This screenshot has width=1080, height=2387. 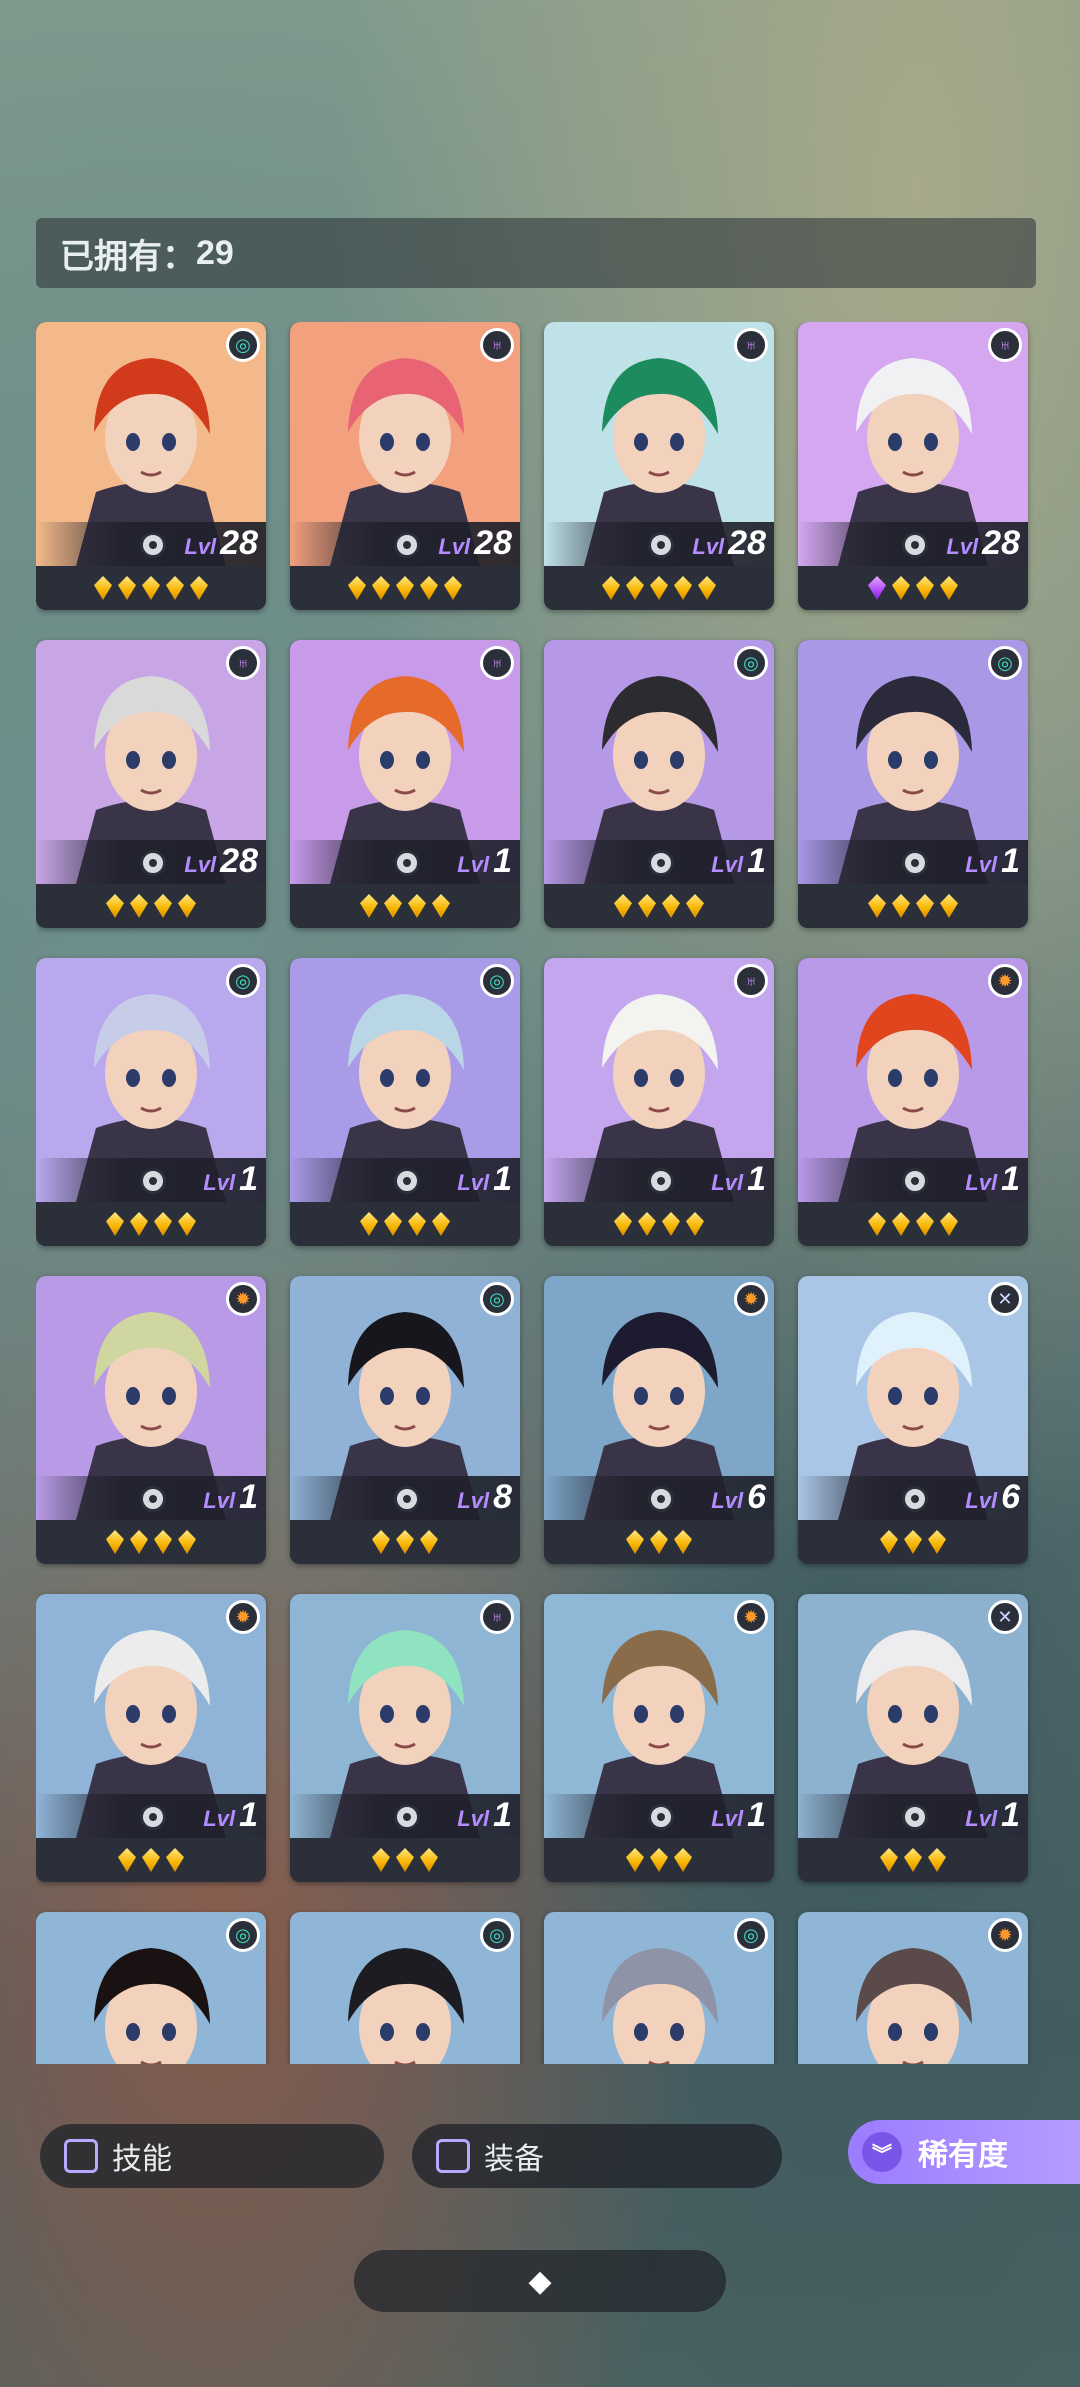 What do you see at coordinates (212, 2156) in the screenshot?
I see `skill-filter-toggle: 技能` at bounding box center [212, 2156].